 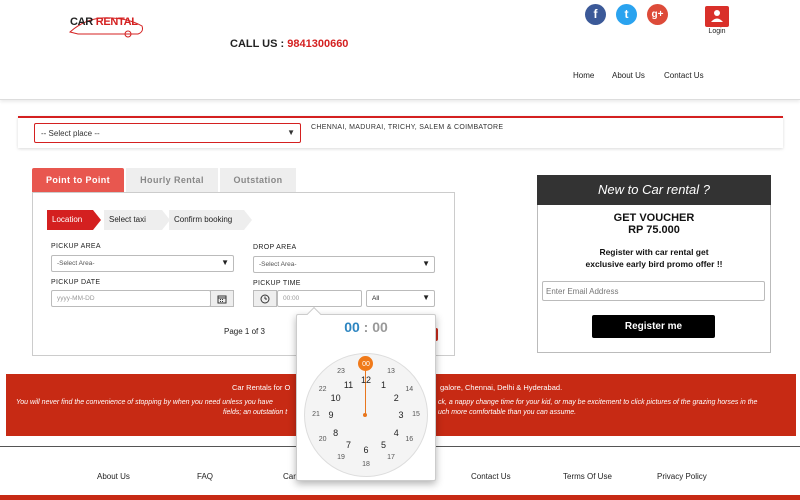 What do you see at coordinates (366, 450) in the screenshot?
I see `clock-hour-6: 6` at bounding box center [366, 450].